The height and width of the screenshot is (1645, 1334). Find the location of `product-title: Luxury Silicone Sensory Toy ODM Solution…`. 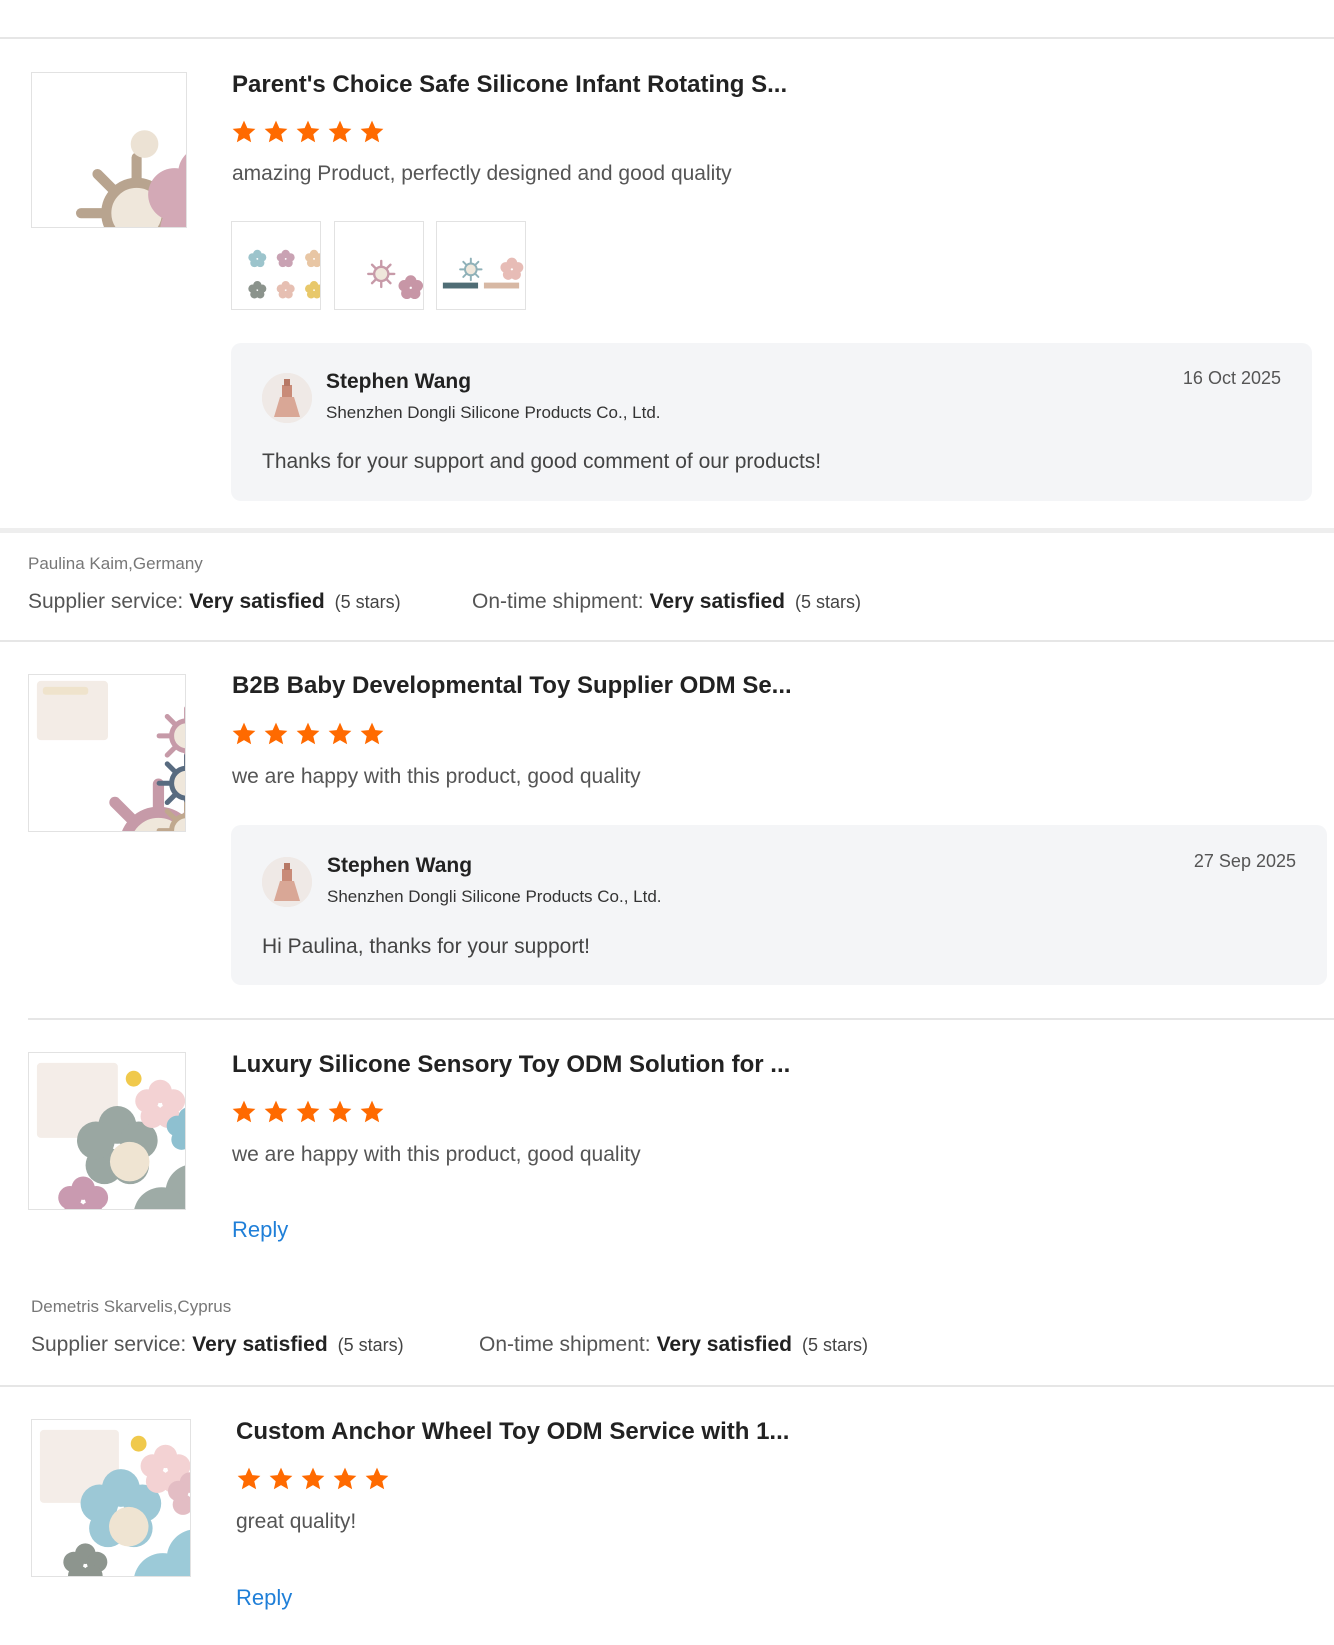

product-title: Luxury Silicone Sensory Toy ODM Solution… is located at coordinates (511, 1065).